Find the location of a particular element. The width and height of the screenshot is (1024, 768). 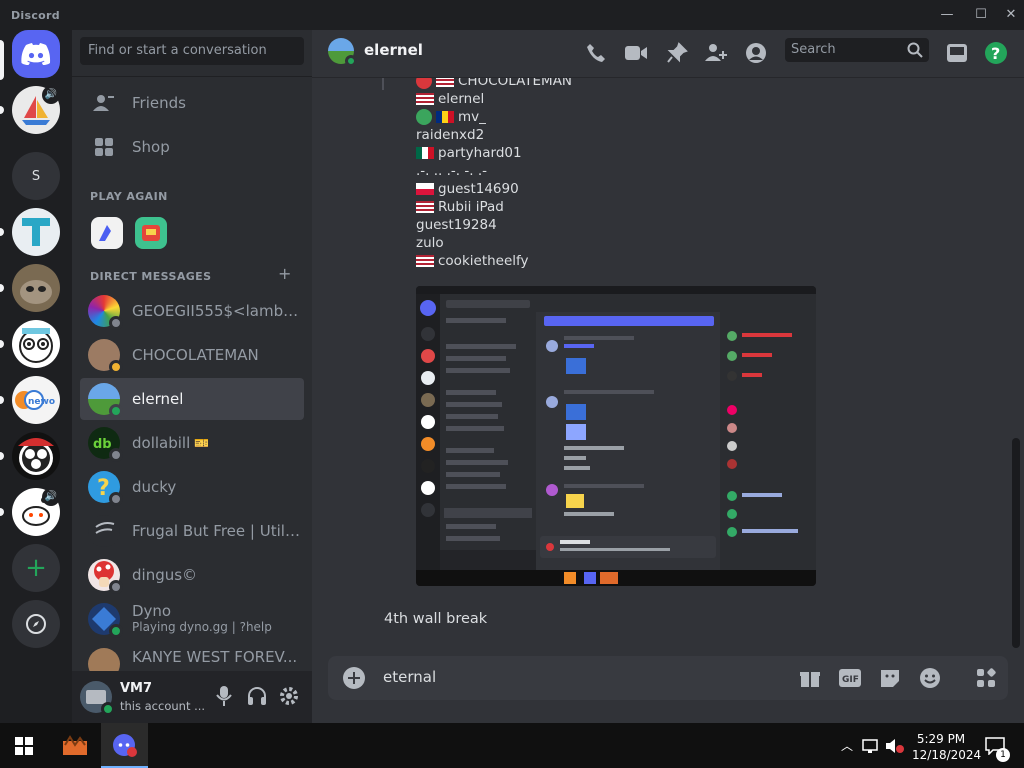

server-raccoon is located at coordinates (36, 288).